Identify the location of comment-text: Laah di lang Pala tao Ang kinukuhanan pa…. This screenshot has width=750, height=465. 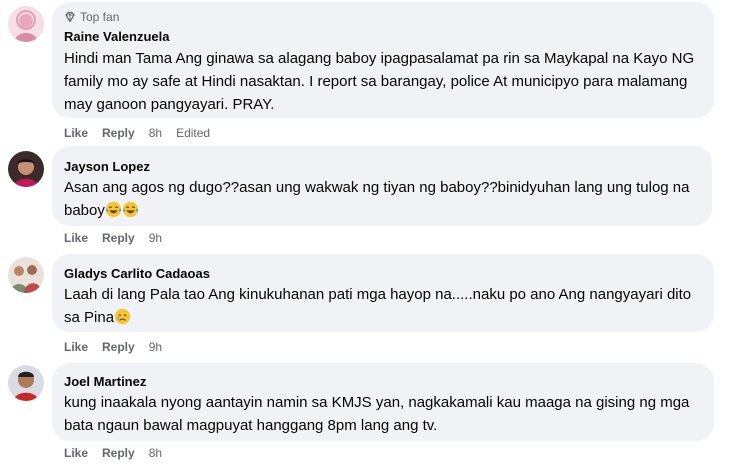
(383, 306).